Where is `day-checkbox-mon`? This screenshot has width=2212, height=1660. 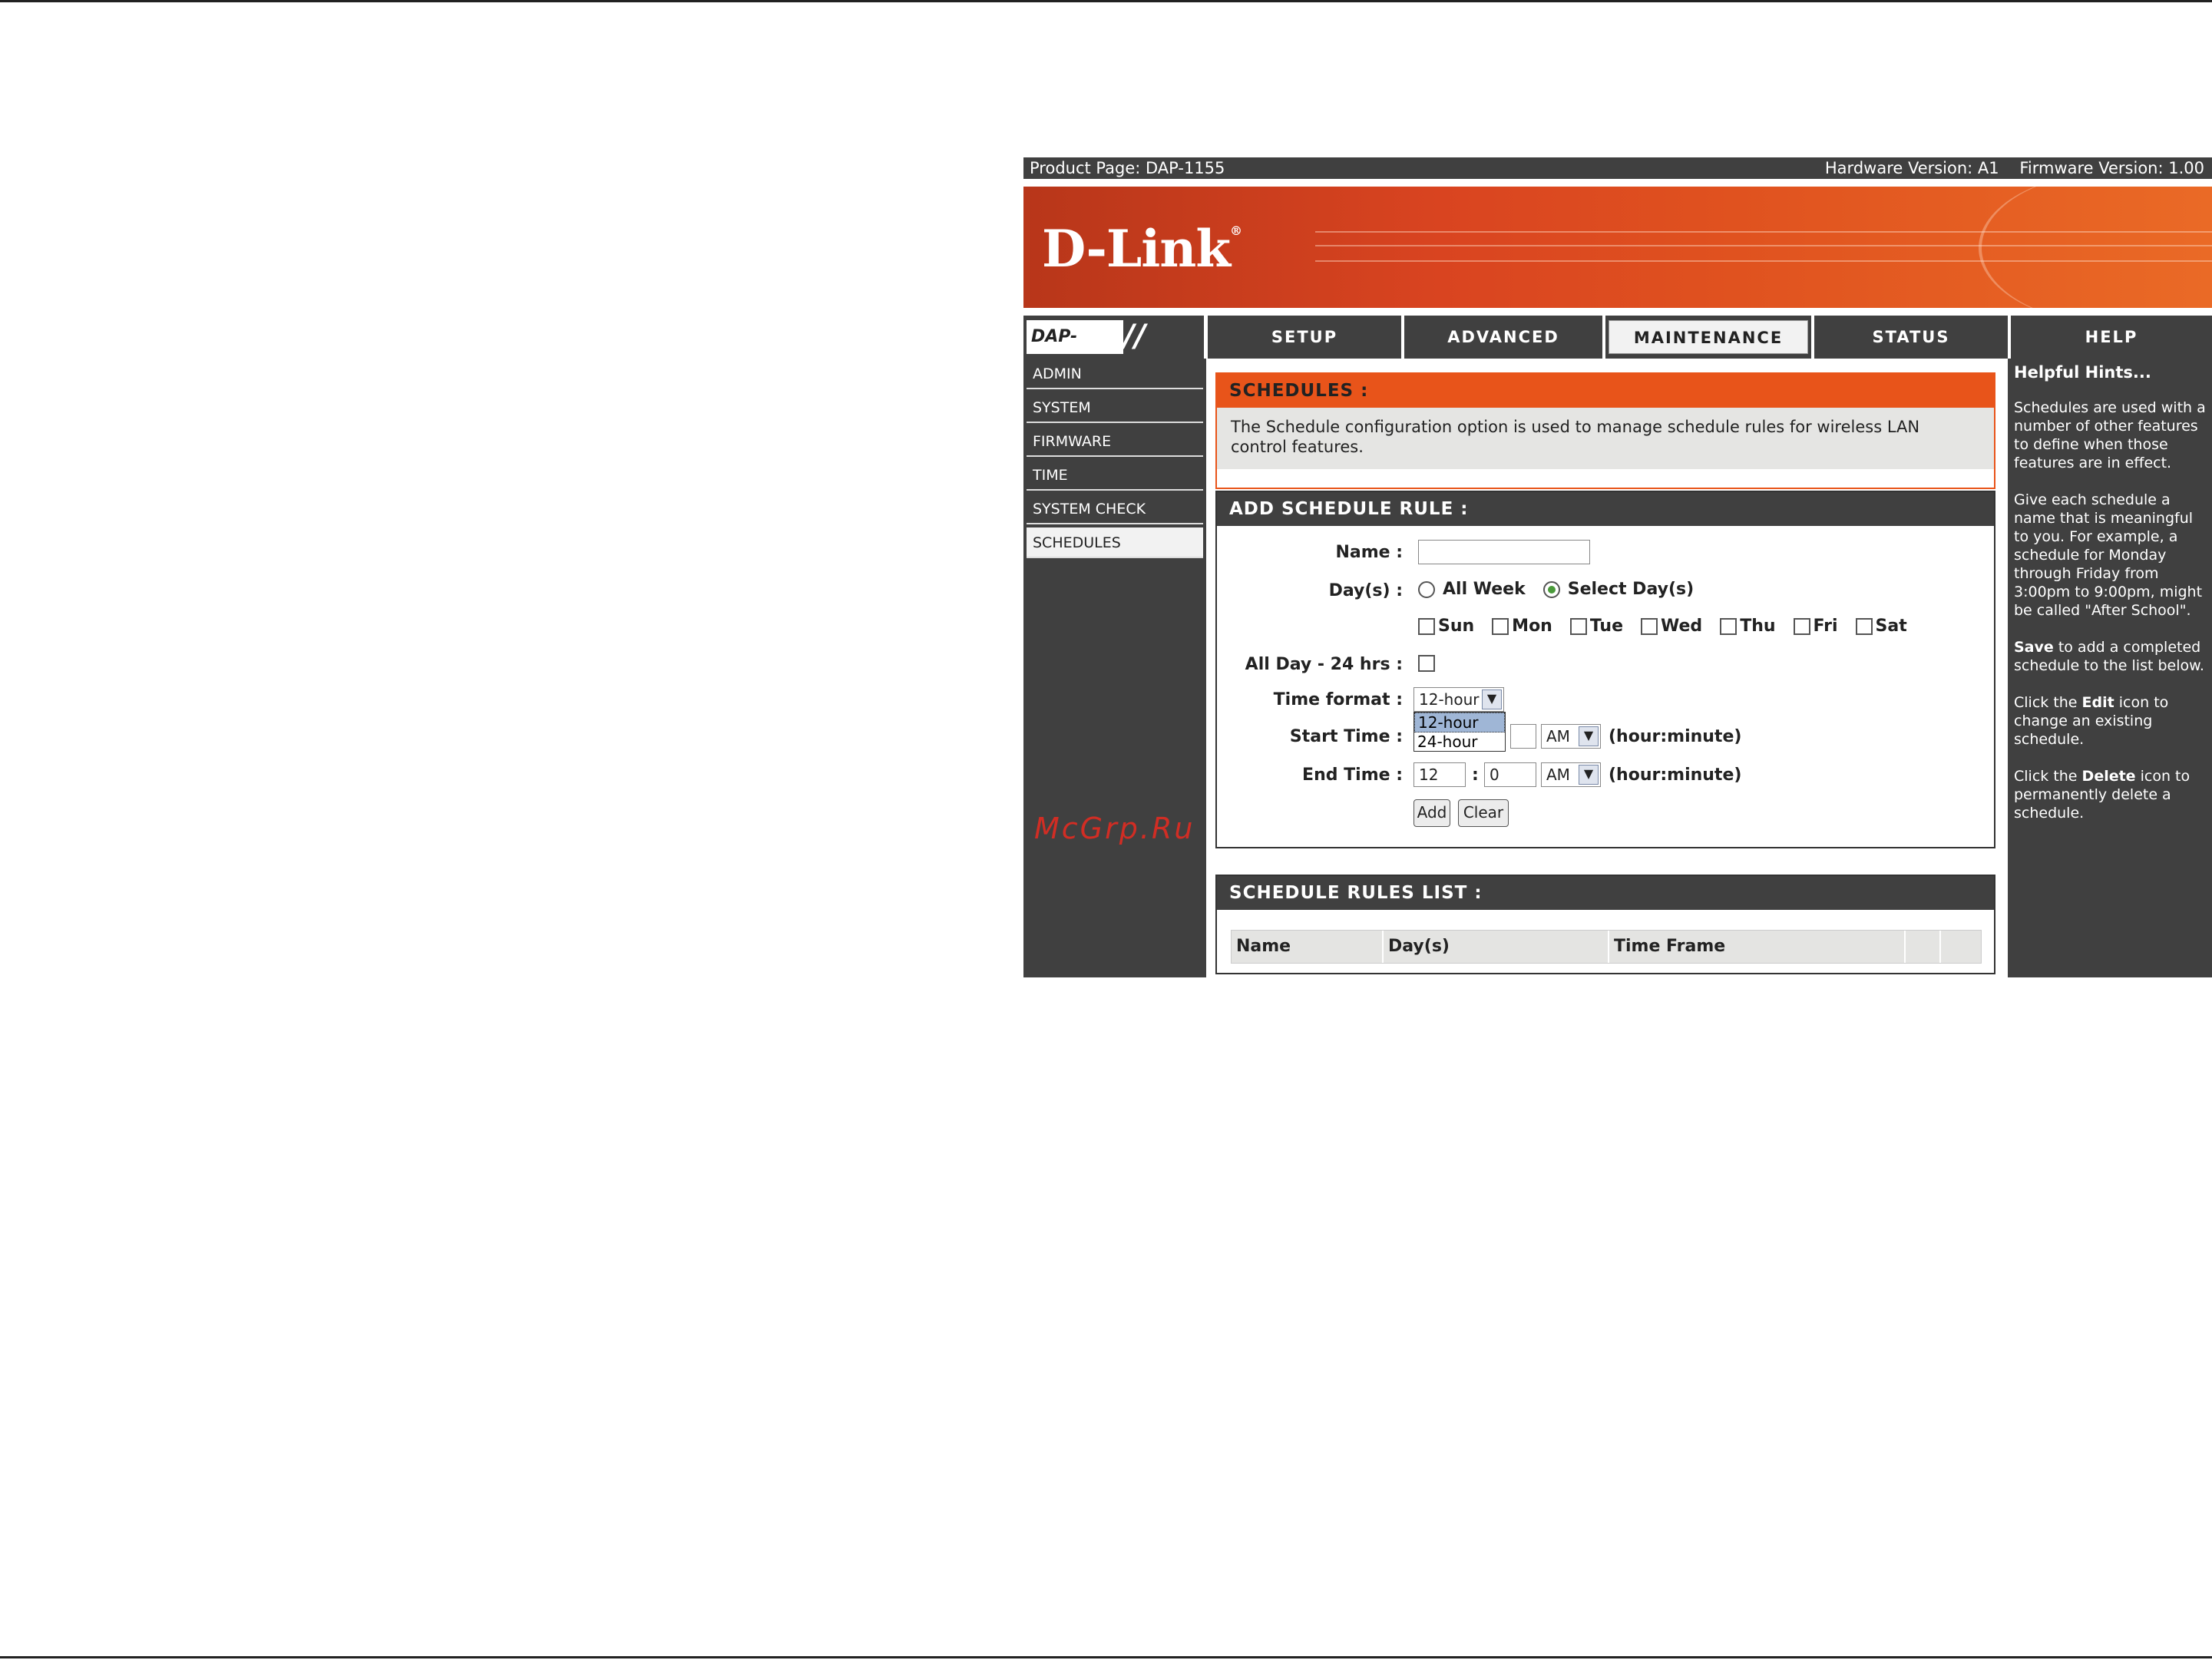
day-checkbox-mon is located at coordinates (1501, 626).